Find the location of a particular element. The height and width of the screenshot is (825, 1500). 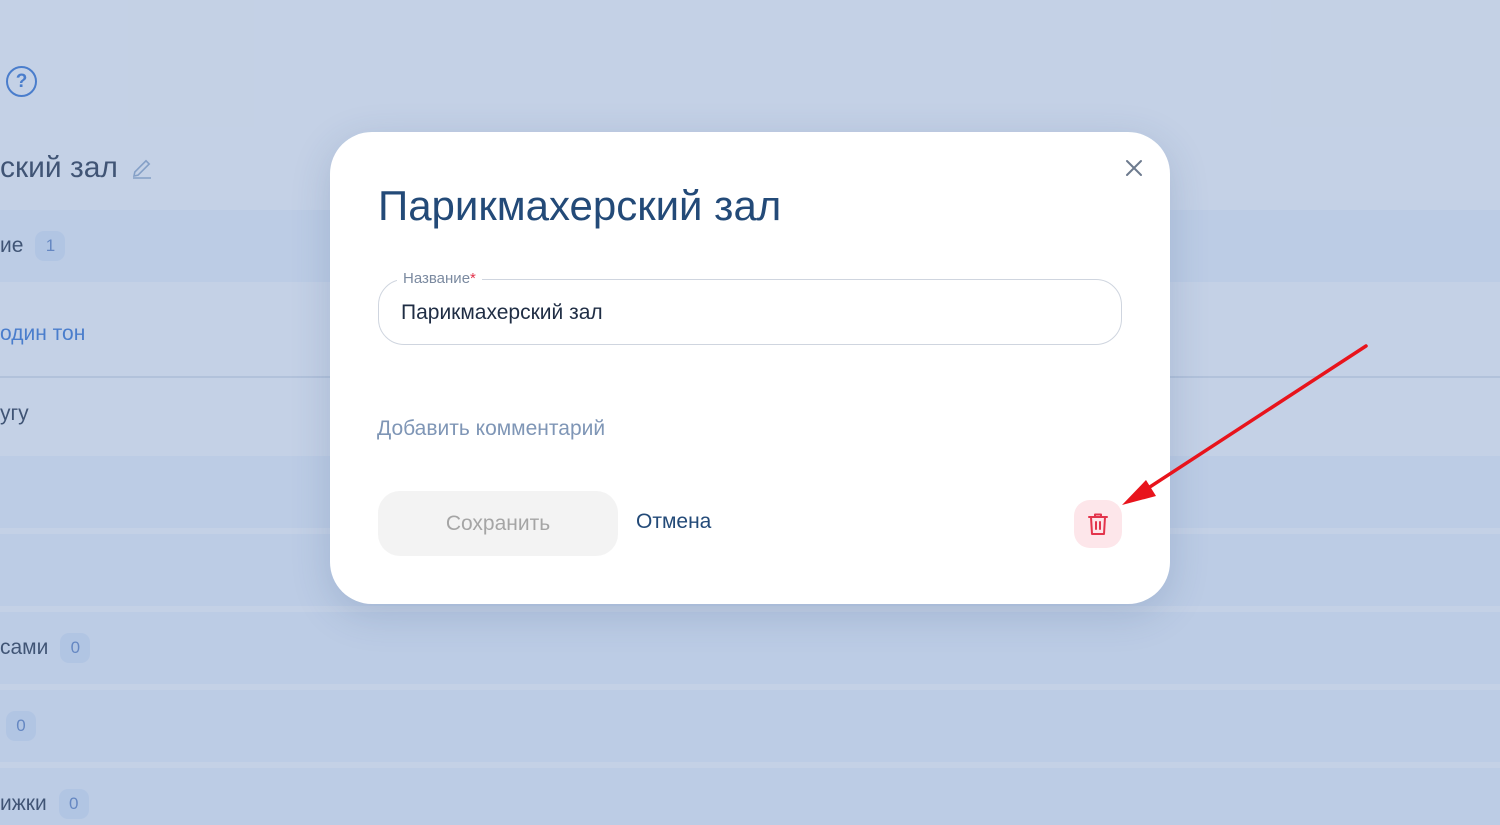

save-button: Сохранить is located at coordinates (498, 523).